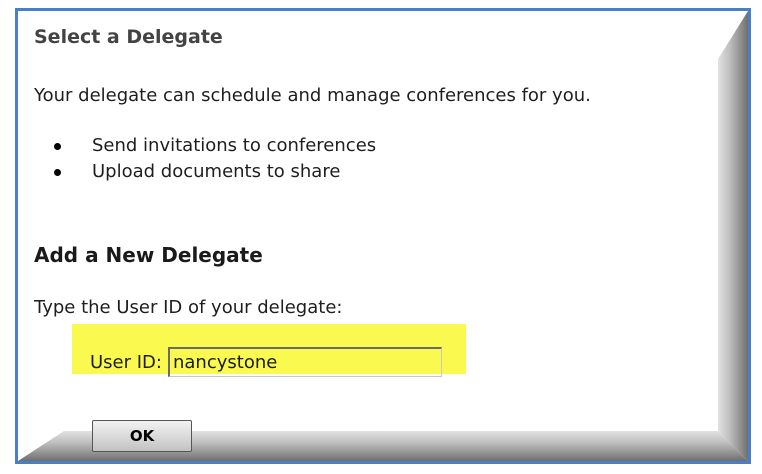  I want to click on instruction-text: Type the User ID of your delegate:, so click(188, 307).